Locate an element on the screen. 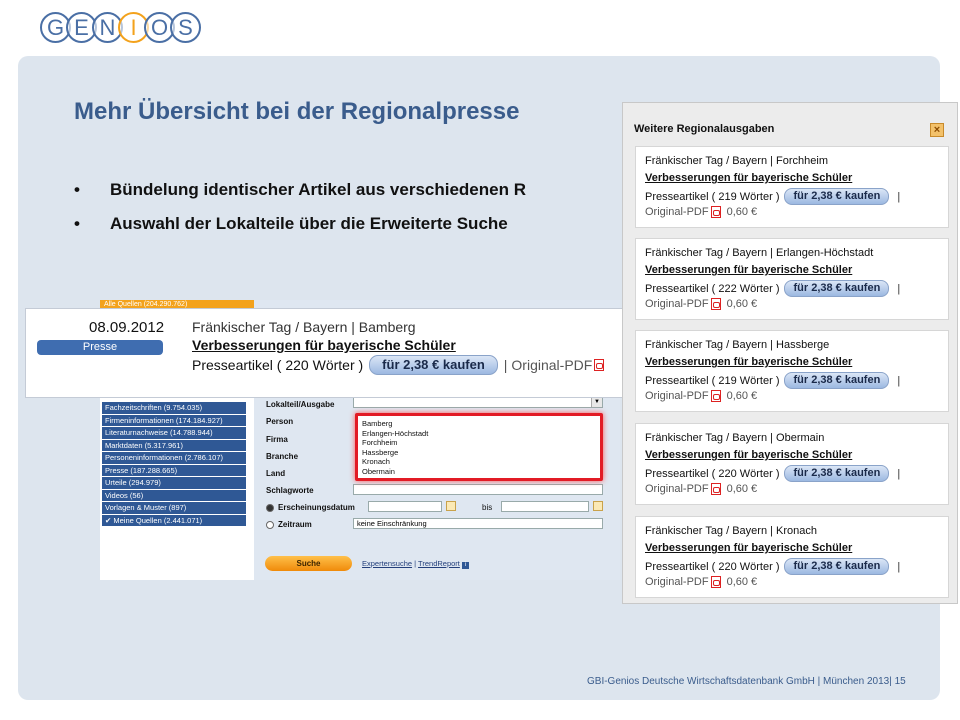  edition-source: Fränkischer Tag / Bayern | Hassberge is located at coordinates (737, 345).